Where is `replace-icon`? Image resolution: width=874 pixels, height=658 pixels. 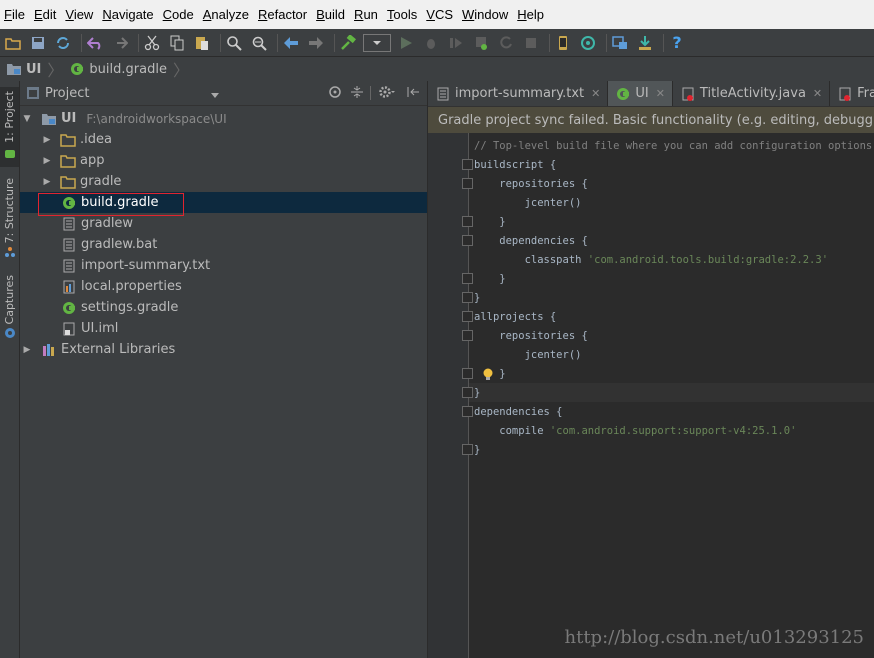
replace-icon is located at coordinates (259, 43).